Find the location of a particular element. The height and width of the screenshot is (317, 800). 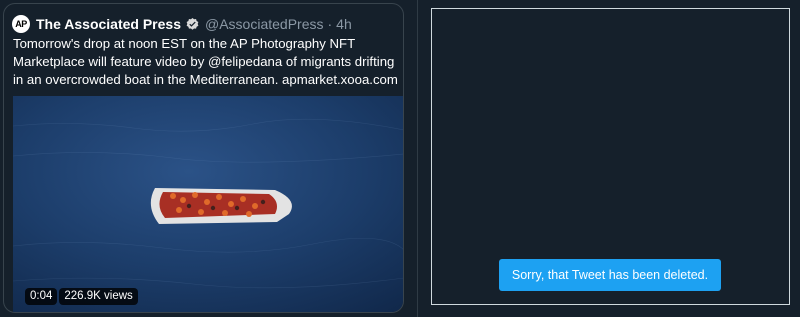

author-handle: @AssociatedPress is located at coordinates (264, 24).